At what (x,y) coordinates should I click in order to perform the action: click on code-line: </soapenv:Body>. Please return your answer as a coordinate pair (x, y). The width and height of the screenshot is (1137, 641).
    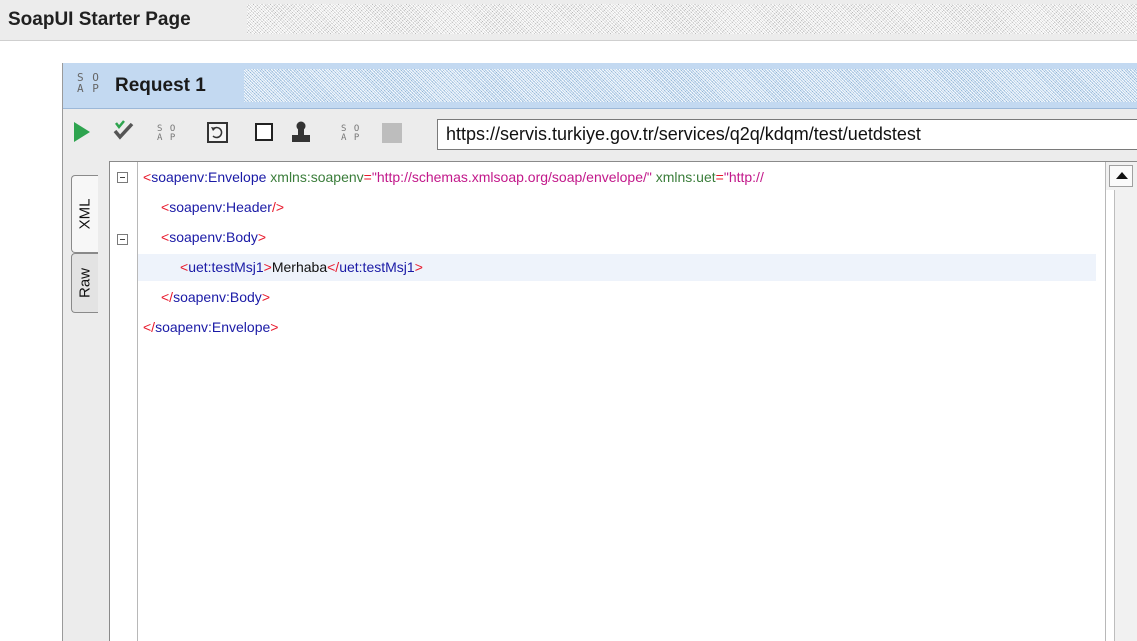
    Looking at the image, I should click on (215, 297).